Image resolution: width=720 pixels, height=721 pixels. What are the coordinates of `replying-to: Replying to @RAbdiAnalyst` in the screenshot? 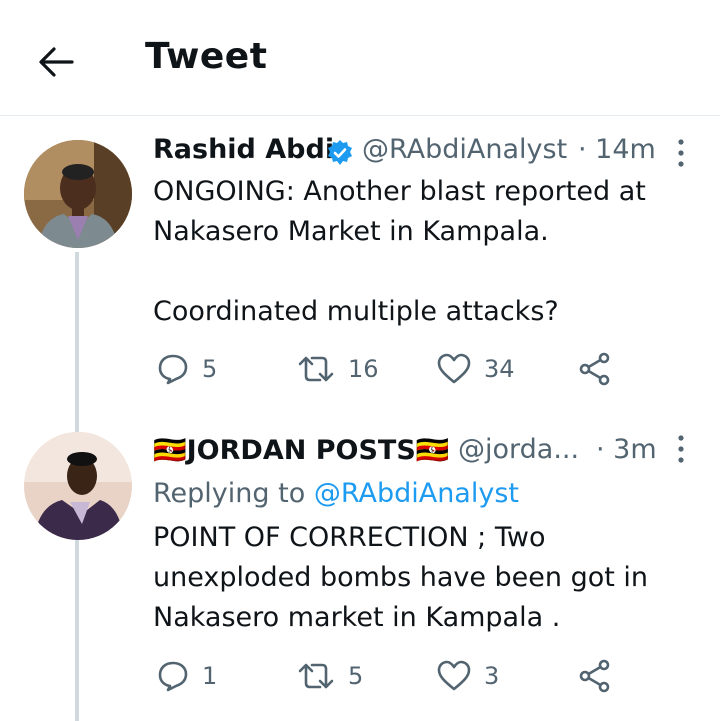 It's located at (336, 493).